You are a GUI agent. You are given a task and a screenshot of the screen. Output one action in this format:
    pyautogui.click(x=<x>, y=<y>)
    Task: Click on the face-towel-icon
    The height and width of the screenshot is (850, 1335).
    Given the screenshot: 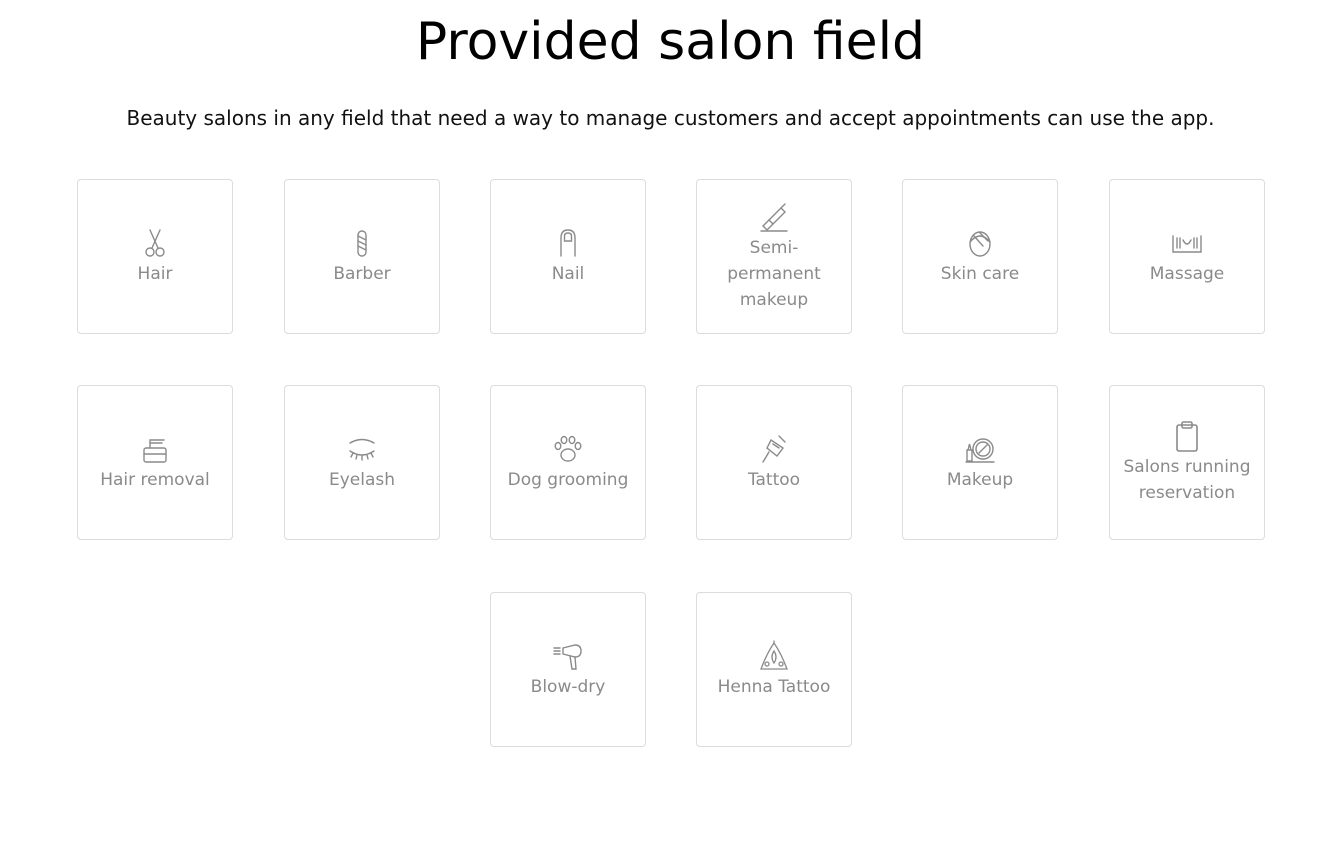 What is the action you would take?
    pyautogui.click(x=980, y=243)
    